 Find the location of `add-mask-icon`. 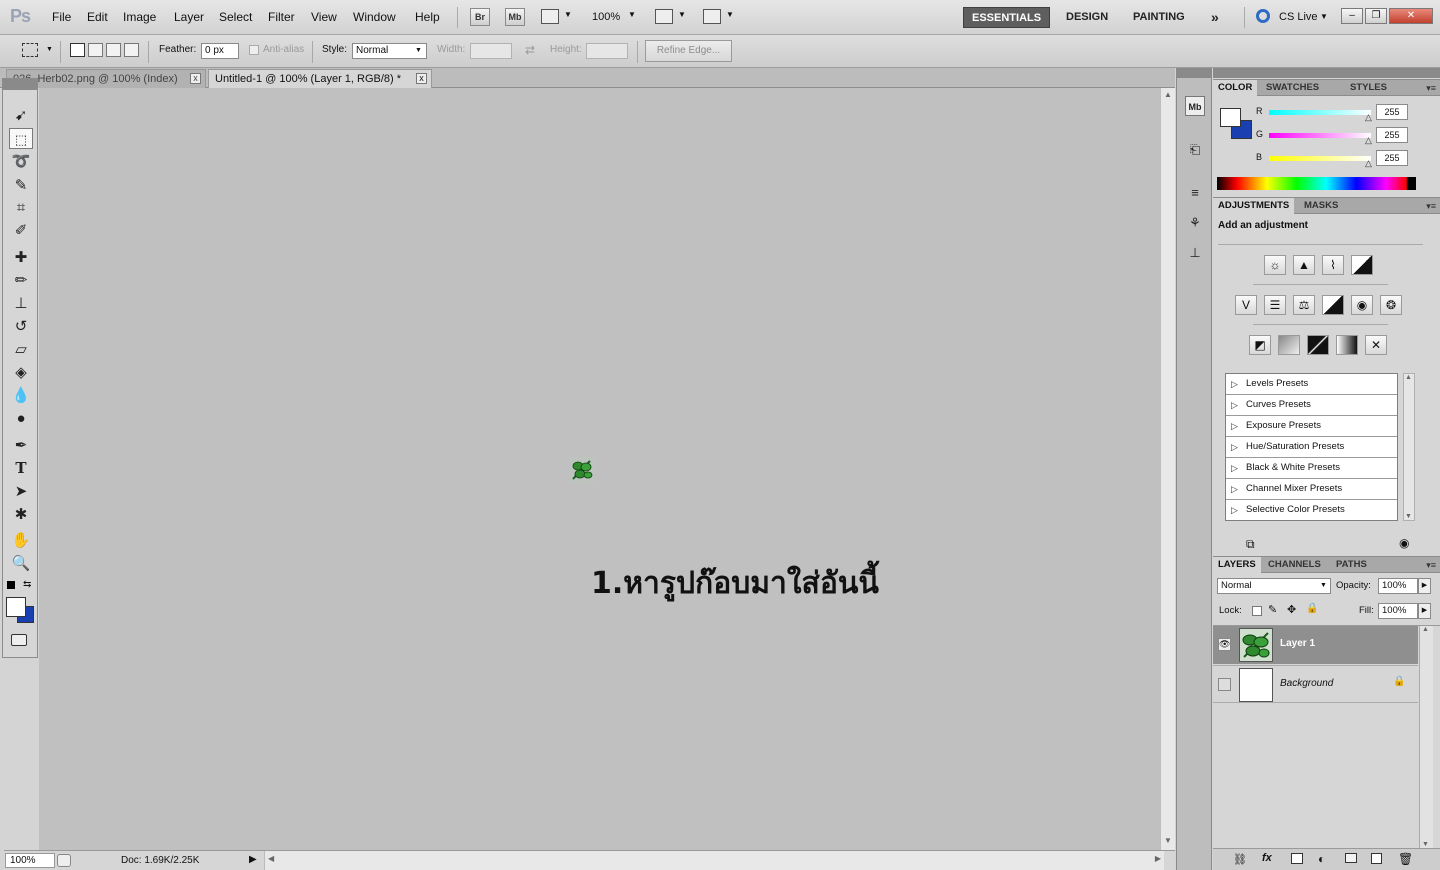

add-mask-icon is located at coordinates (1297, 858).